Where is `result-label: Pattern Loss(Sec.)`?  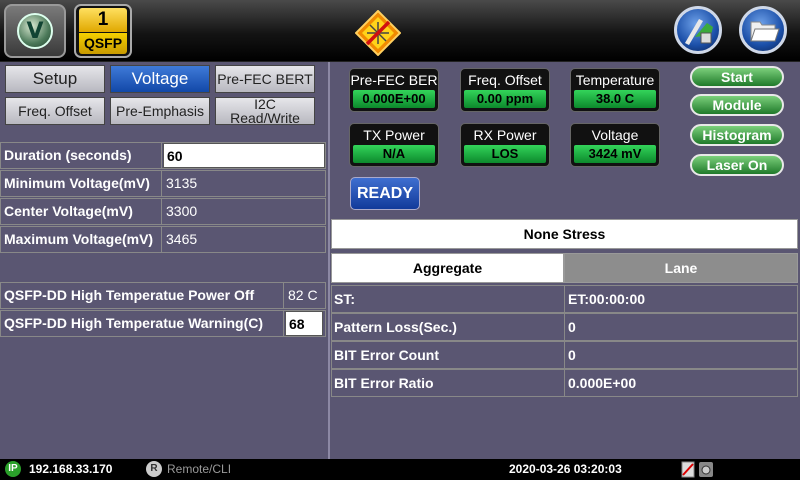 result-label: Pattern Loss(Sec.) is located at coordinates (448, 327).